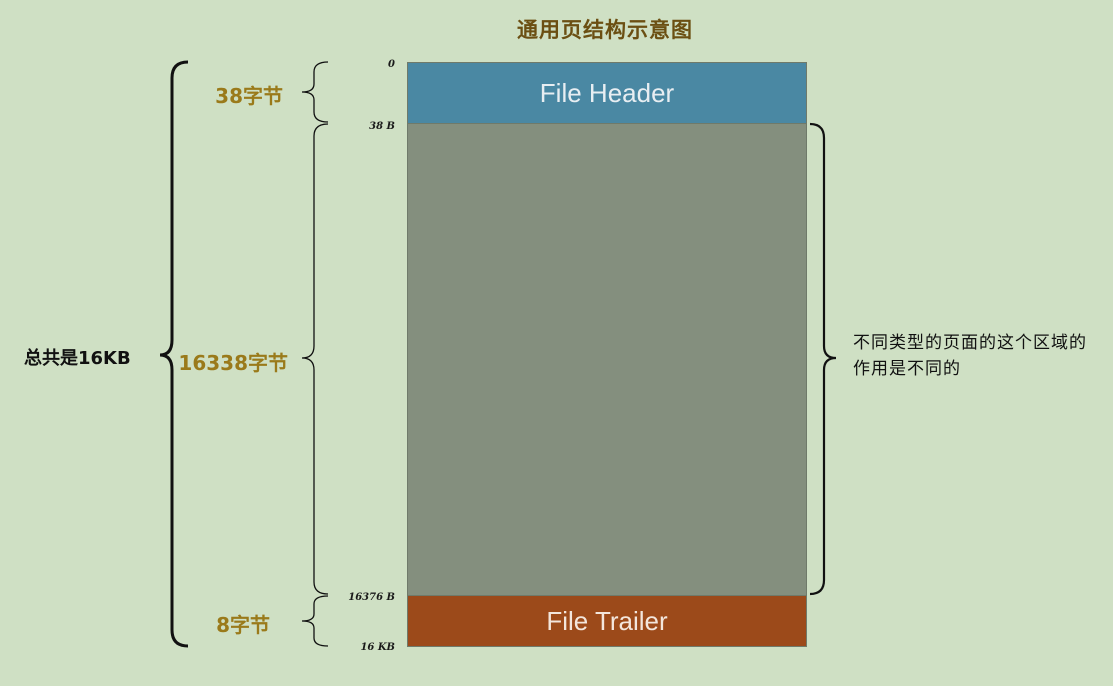  What do you see at coordinates (77, 358) in the screenshot?
I see `total-size-label: 总共是16KB` at bounding box center [77, 358].